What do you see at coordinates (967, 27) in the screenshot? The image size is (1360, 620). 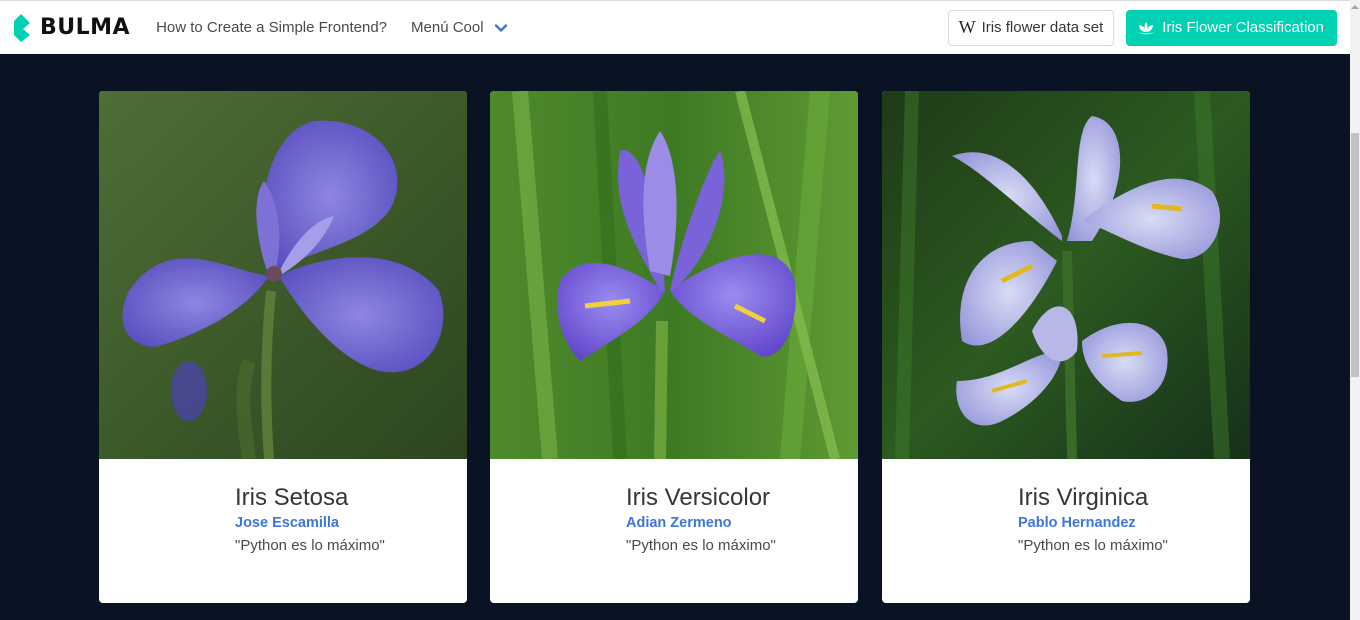 I see `wikipedia-w-icon: W` at bounding box center [967, 27].